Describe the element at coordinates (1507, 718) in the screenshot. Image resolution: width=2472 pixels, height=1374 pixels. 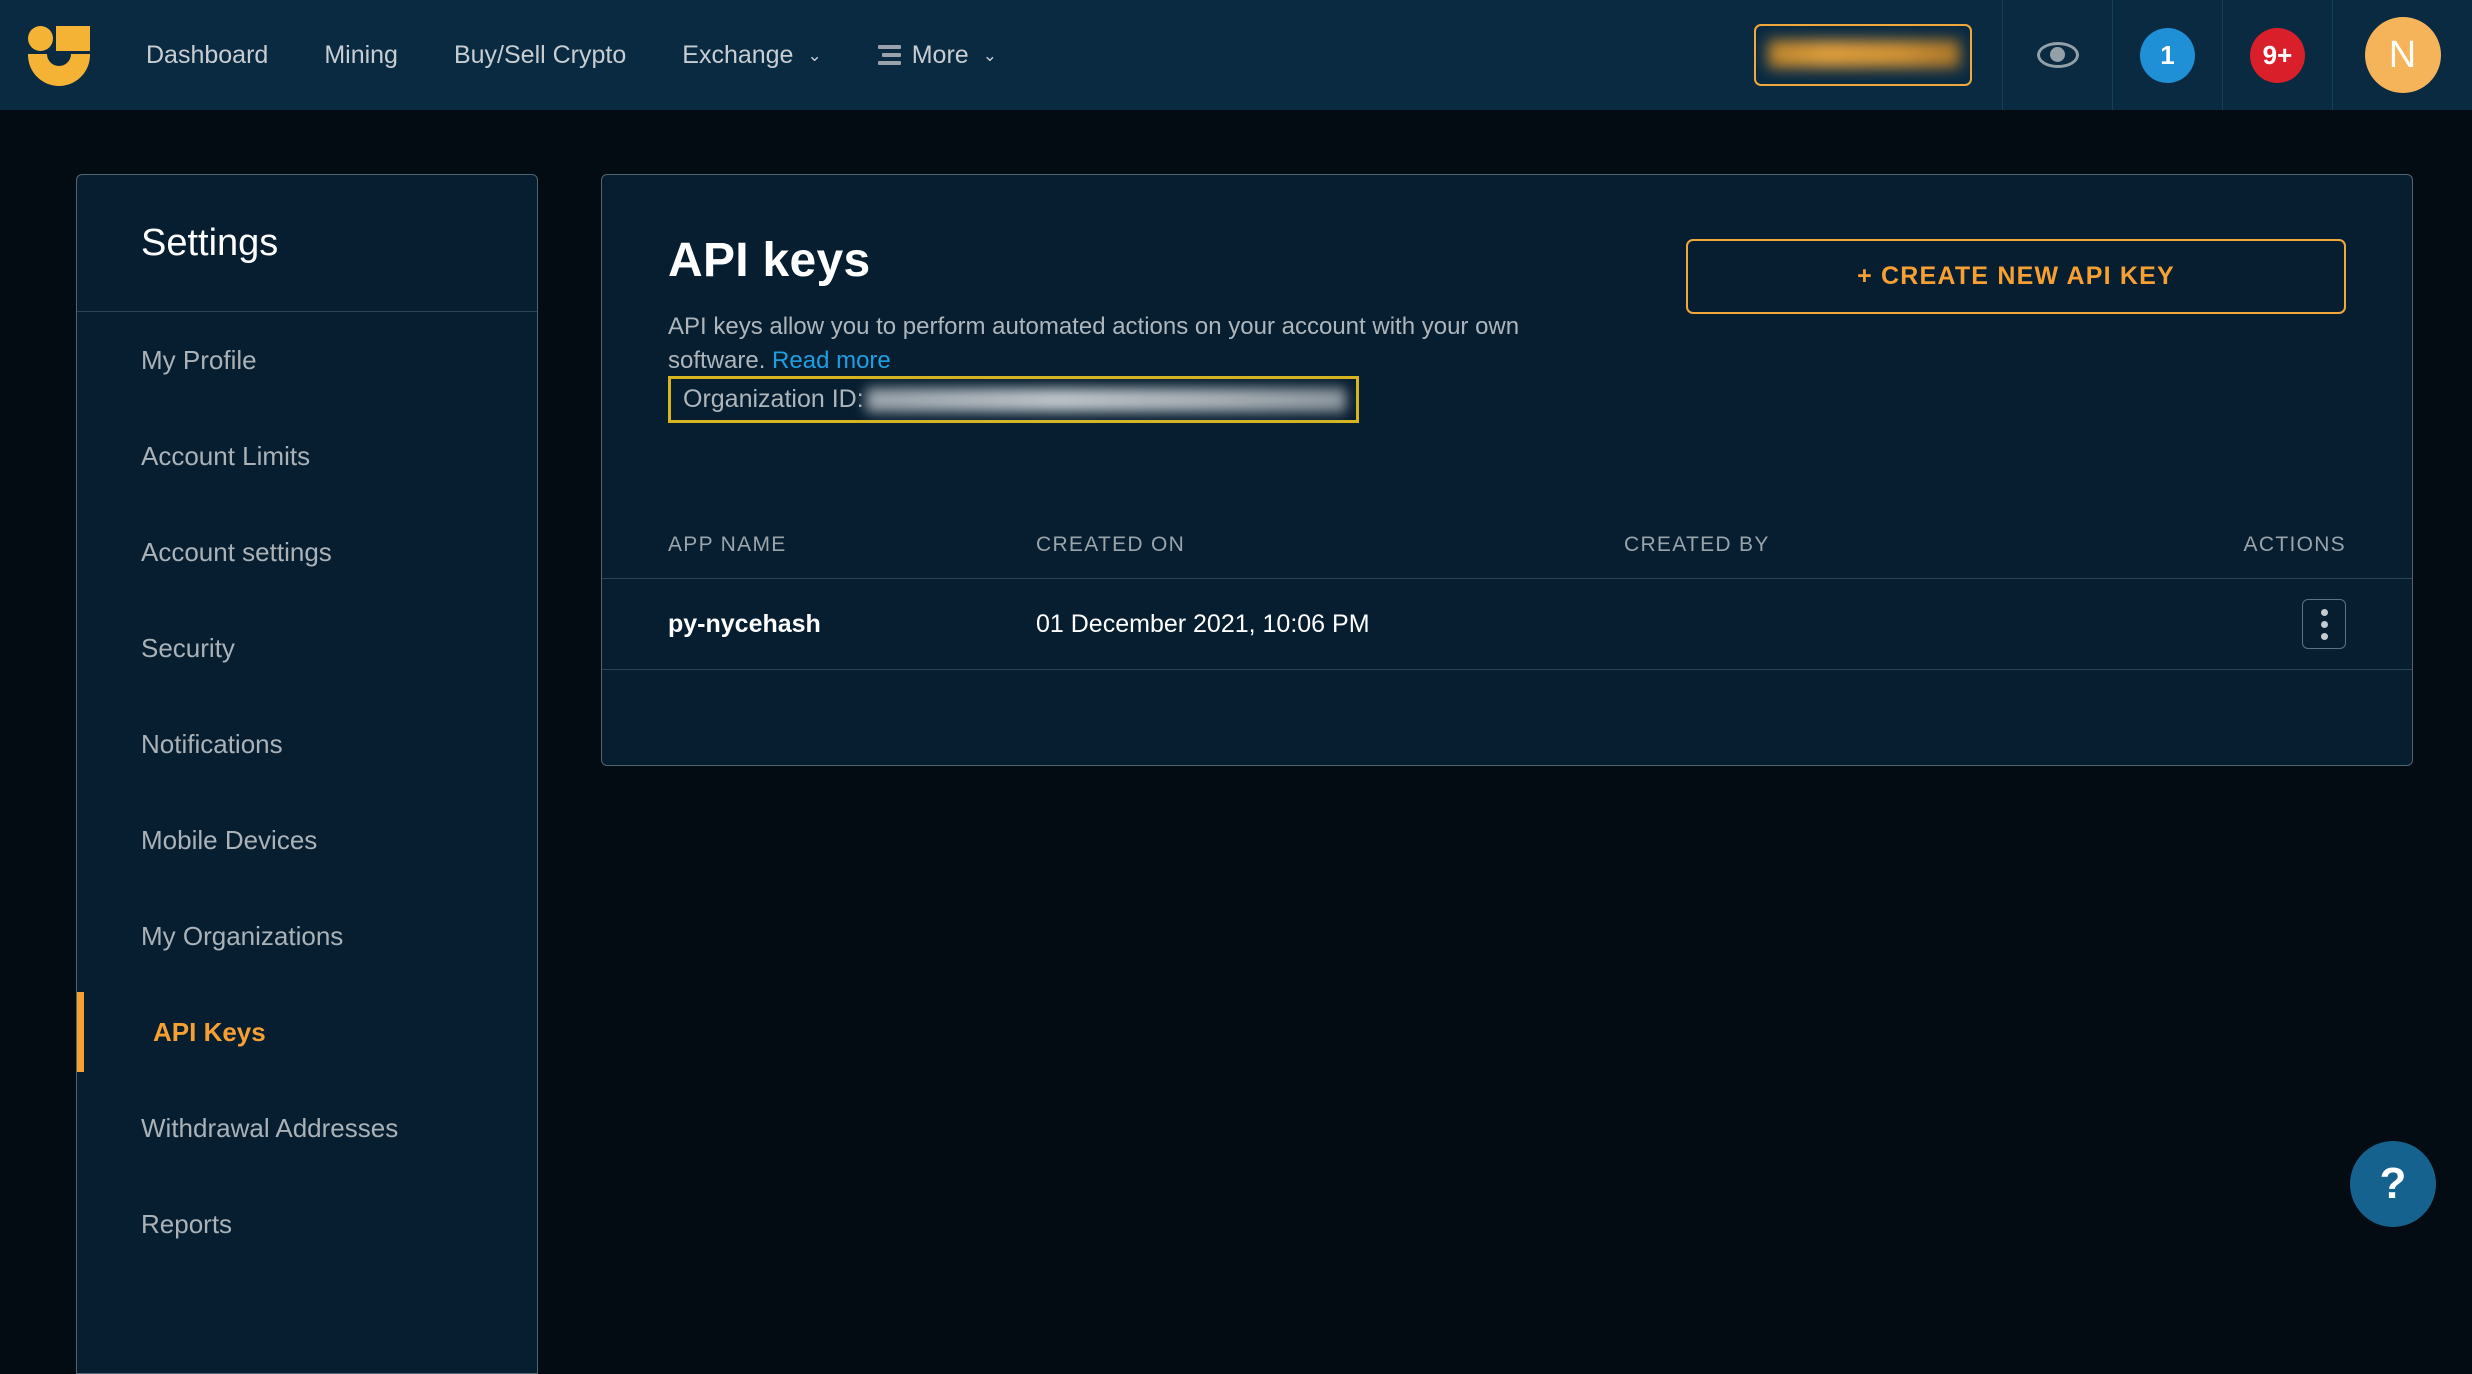
I see `table-footer` at that location.